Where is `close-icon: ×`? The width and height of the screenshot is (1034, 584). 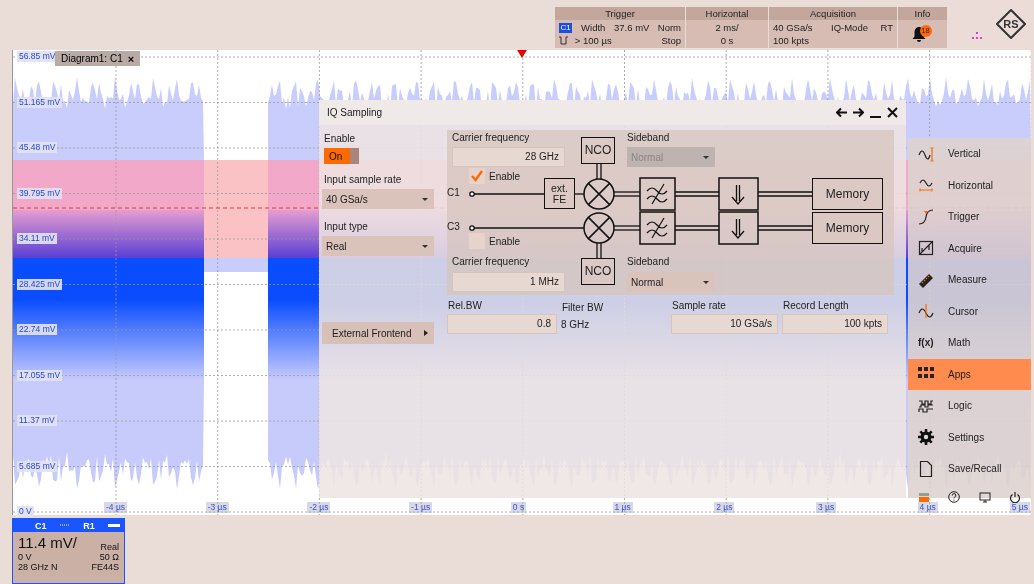
close-icon: × is located at coordinates (131, 58).